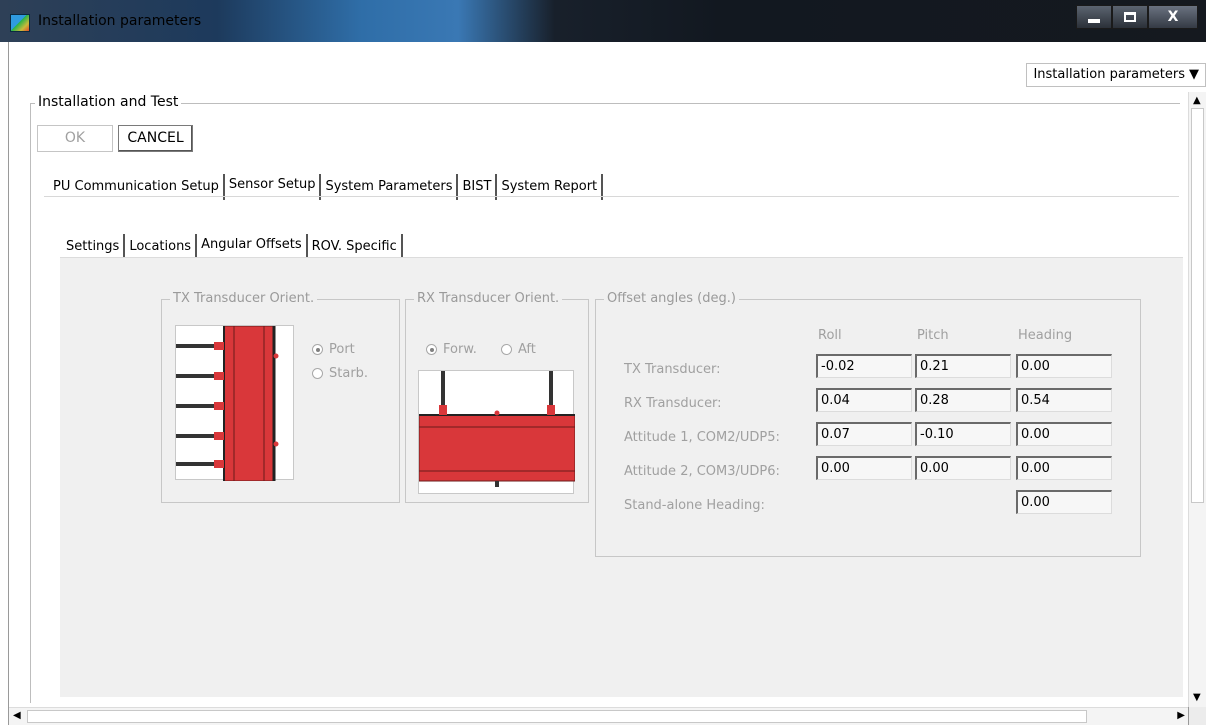 The image size is (1206, 725). I want to click on scroll-left-icon: ◀, so click(17, 715).